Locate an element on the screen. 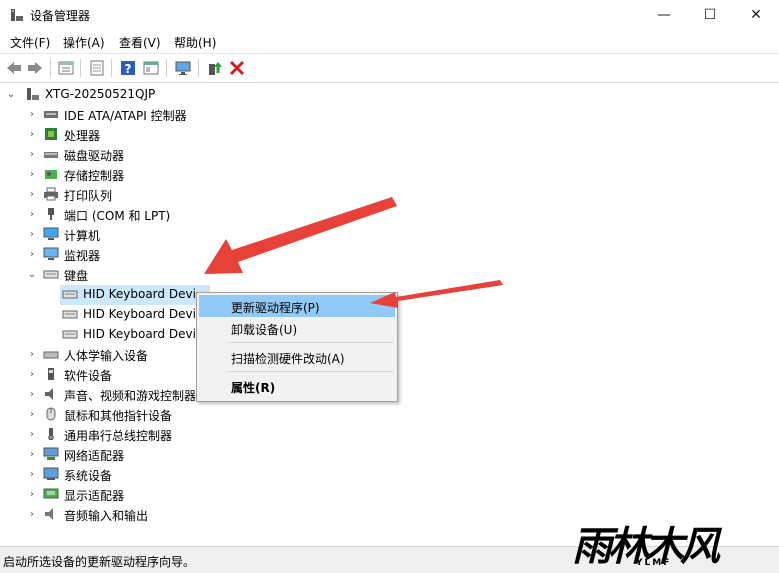  title-bar: 设备管理器 — ☐ ✕ is located at coordinates (389, 15).